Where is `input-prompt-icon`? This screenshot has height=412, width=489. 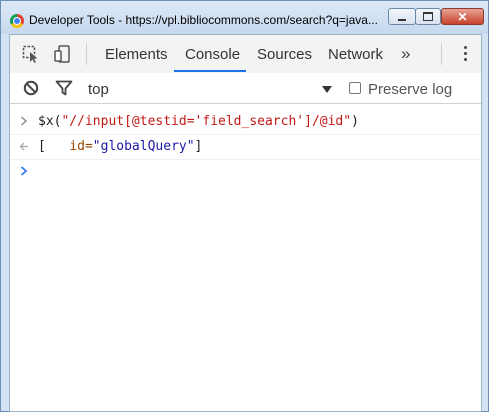
input-prompt-icon is located at coordinates (24, 121).